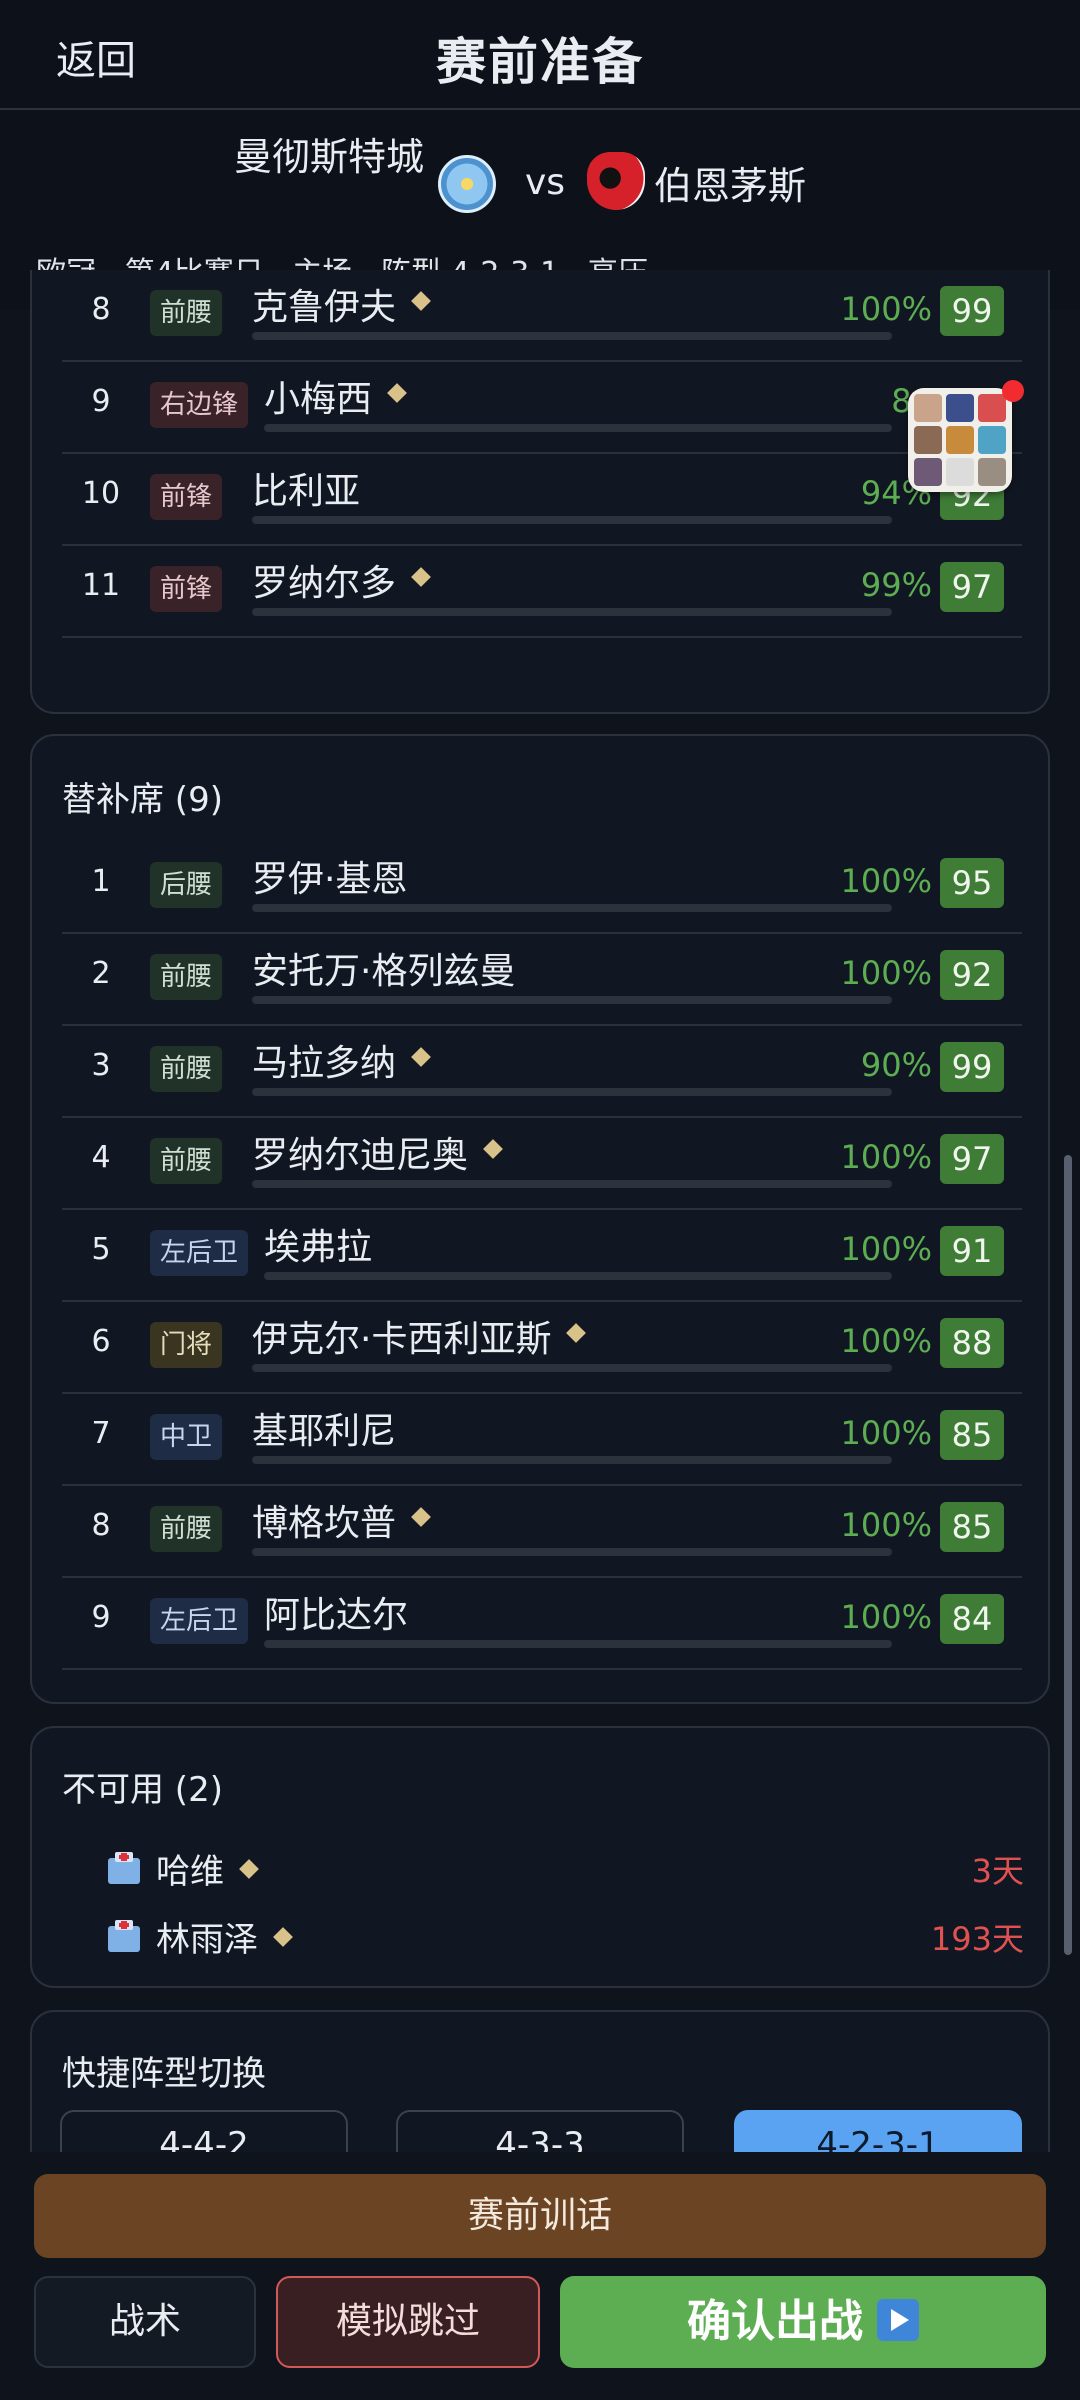 The image size is (1080, 2400). I want to click on player-number: 6, so click(101, 1341).